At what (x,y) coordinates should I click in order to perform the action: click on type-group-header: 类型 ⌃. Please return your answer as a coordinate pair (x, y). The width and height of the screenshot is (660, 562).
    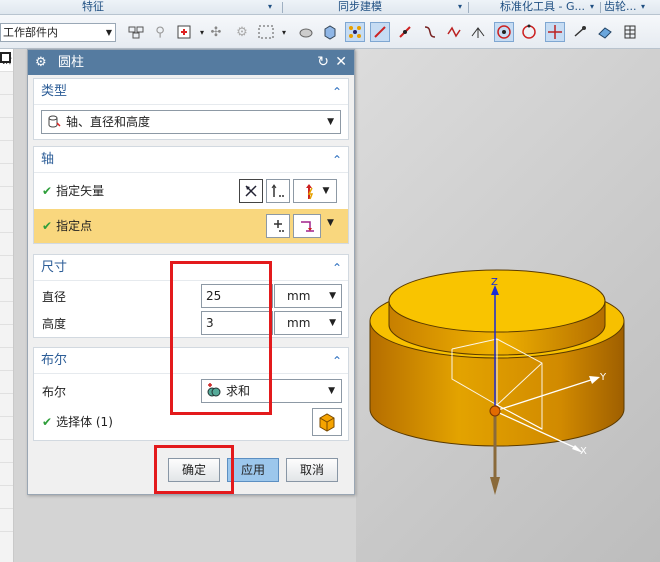
    Looking at the image, I should click on (191, 92).